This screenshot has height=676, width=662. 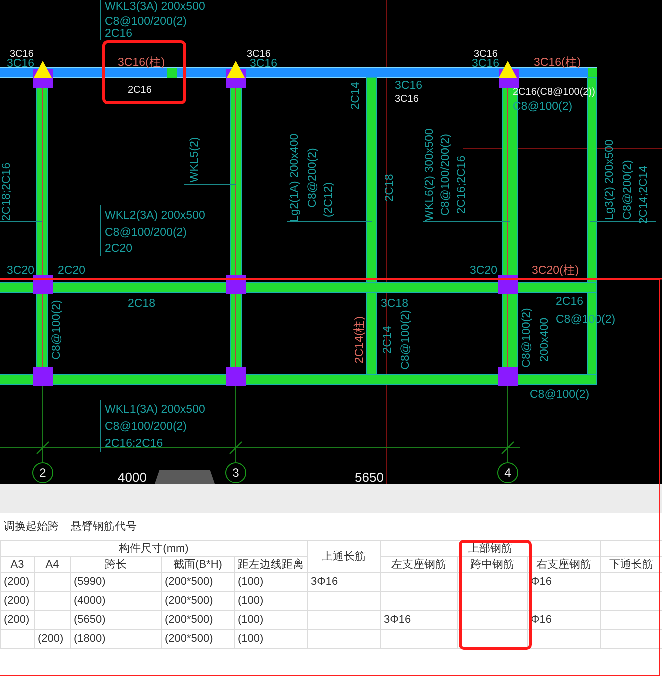 I want to click on table-cell: (4000), so click(x=90, y=601).